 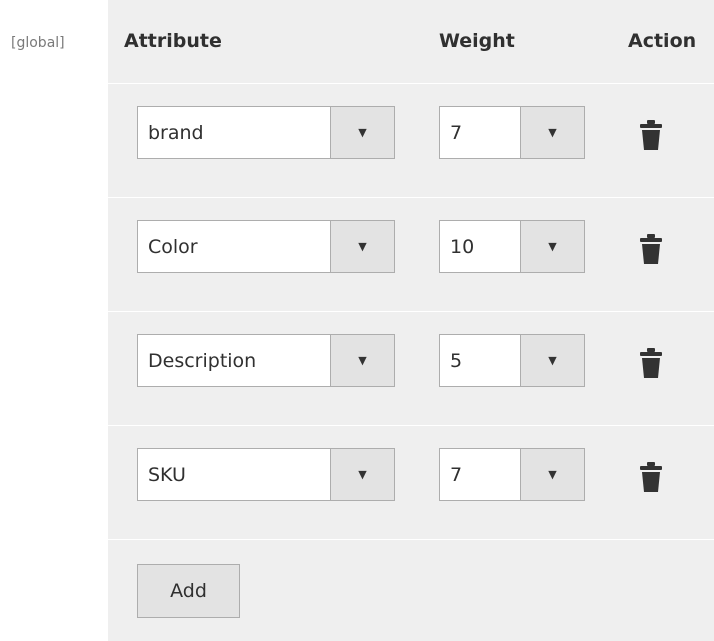 I want to click on table-header: Attribute Weight Action, so click(x=411, y=42).